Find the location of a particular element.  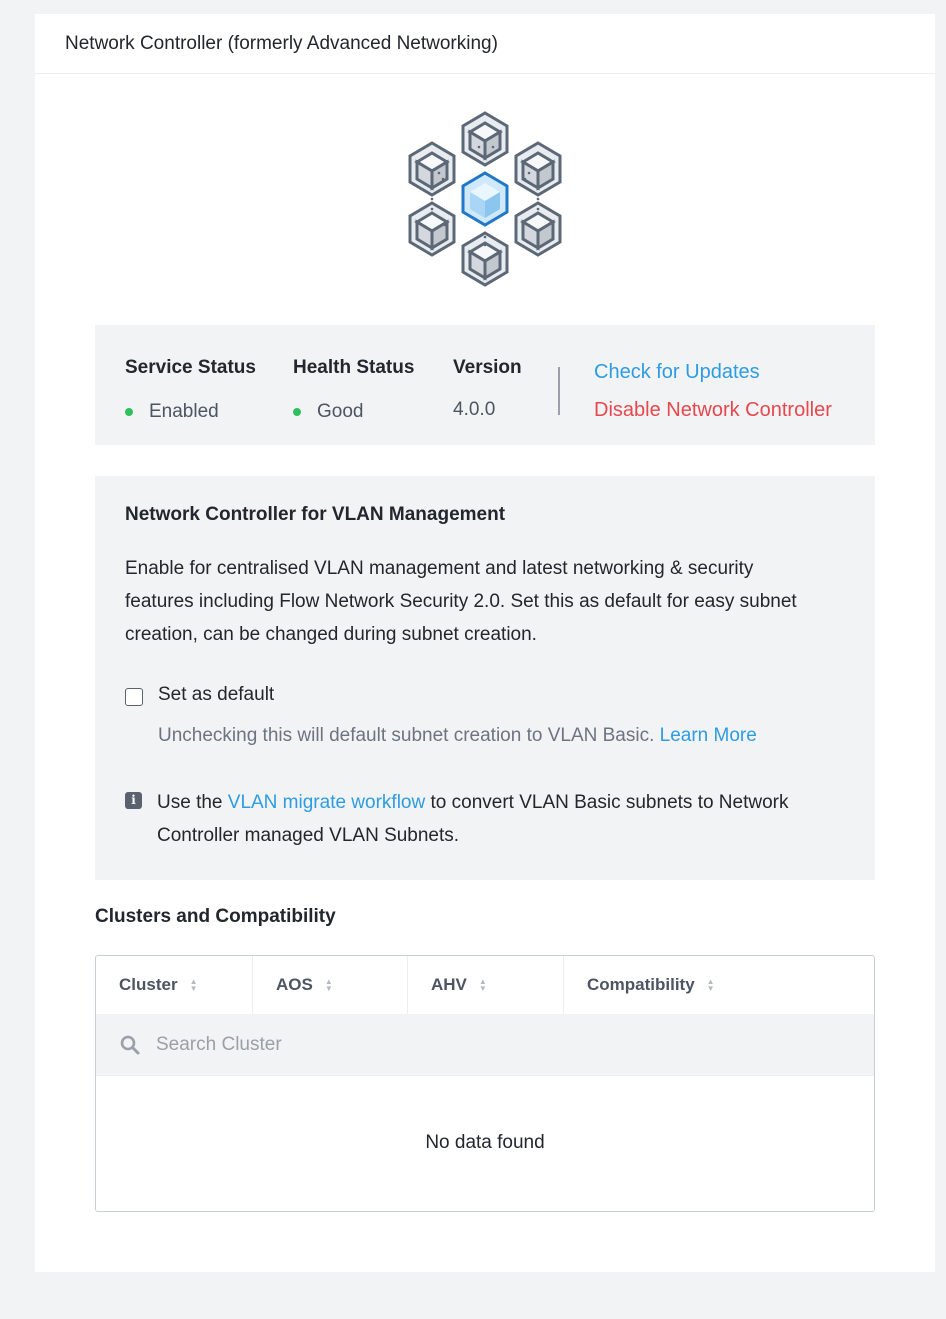

service-status-value: Enabled is located at coordinates (172, 412).